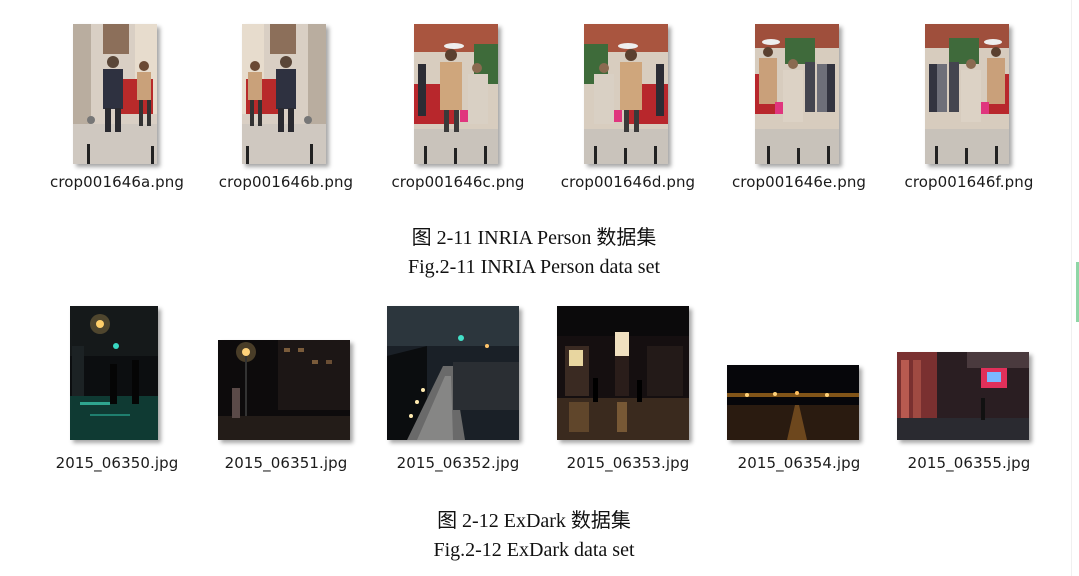  I want to click on file-name: 2015_06351.jpg, so click(286, 463).